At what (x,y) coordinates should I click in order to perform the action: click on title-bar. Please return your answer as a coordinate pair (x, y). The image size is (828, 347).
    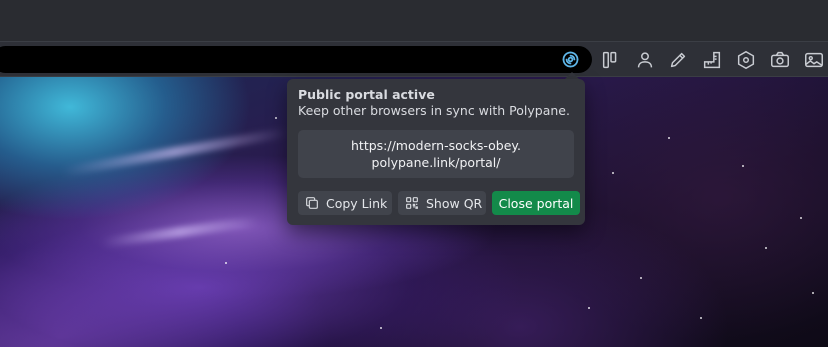
    Looking at the image, I should click on (414, 20).